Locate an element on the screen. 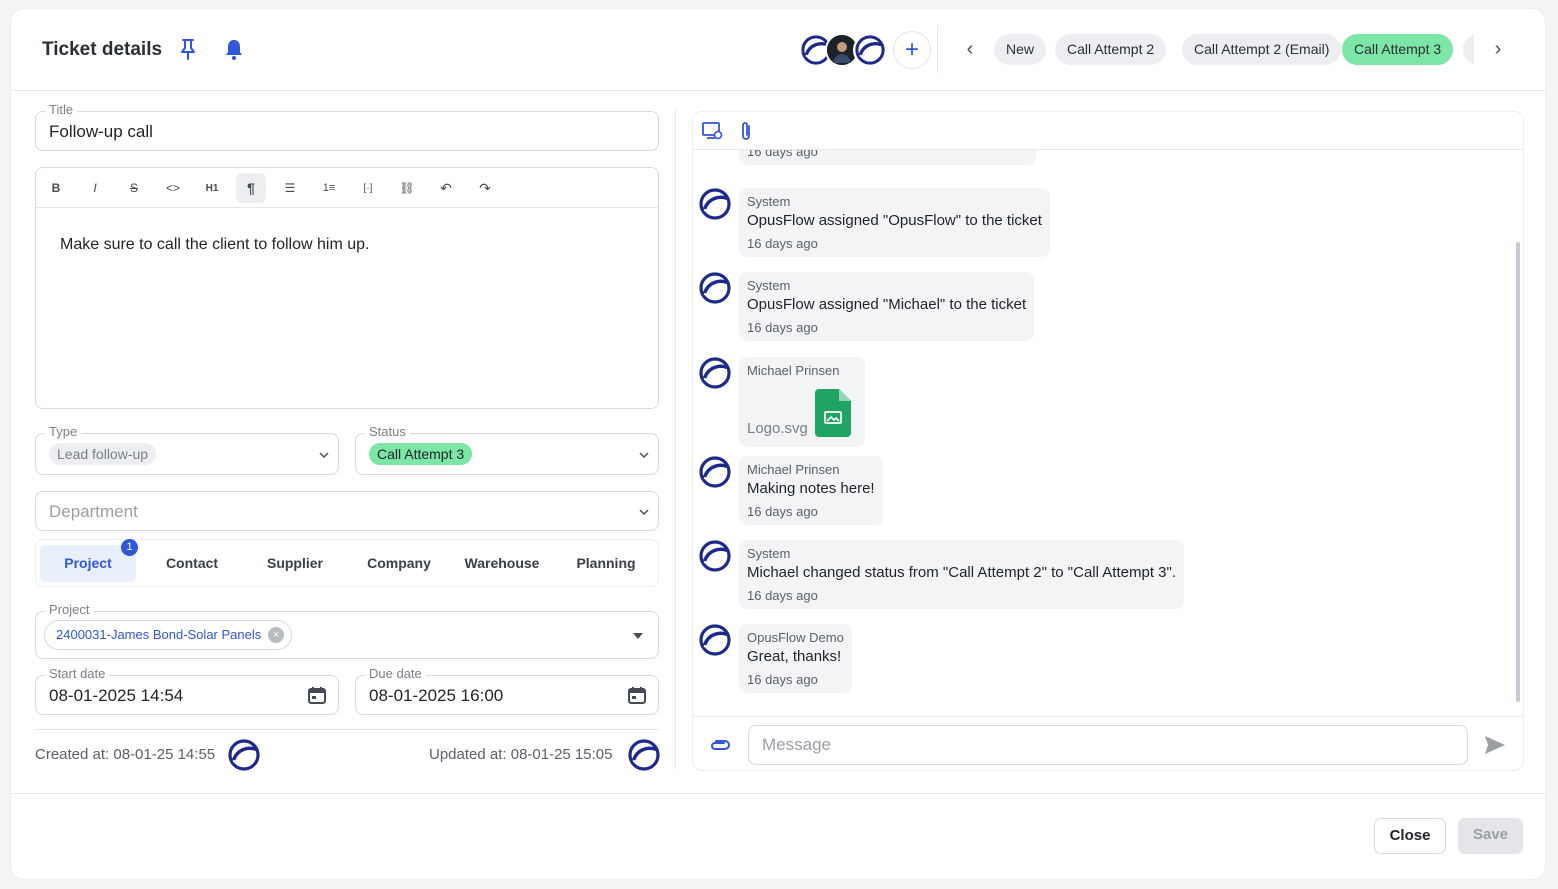 The width and height of the screenshot is (1558, 889). activity-toolbar is located at coordinates (1108, 131).